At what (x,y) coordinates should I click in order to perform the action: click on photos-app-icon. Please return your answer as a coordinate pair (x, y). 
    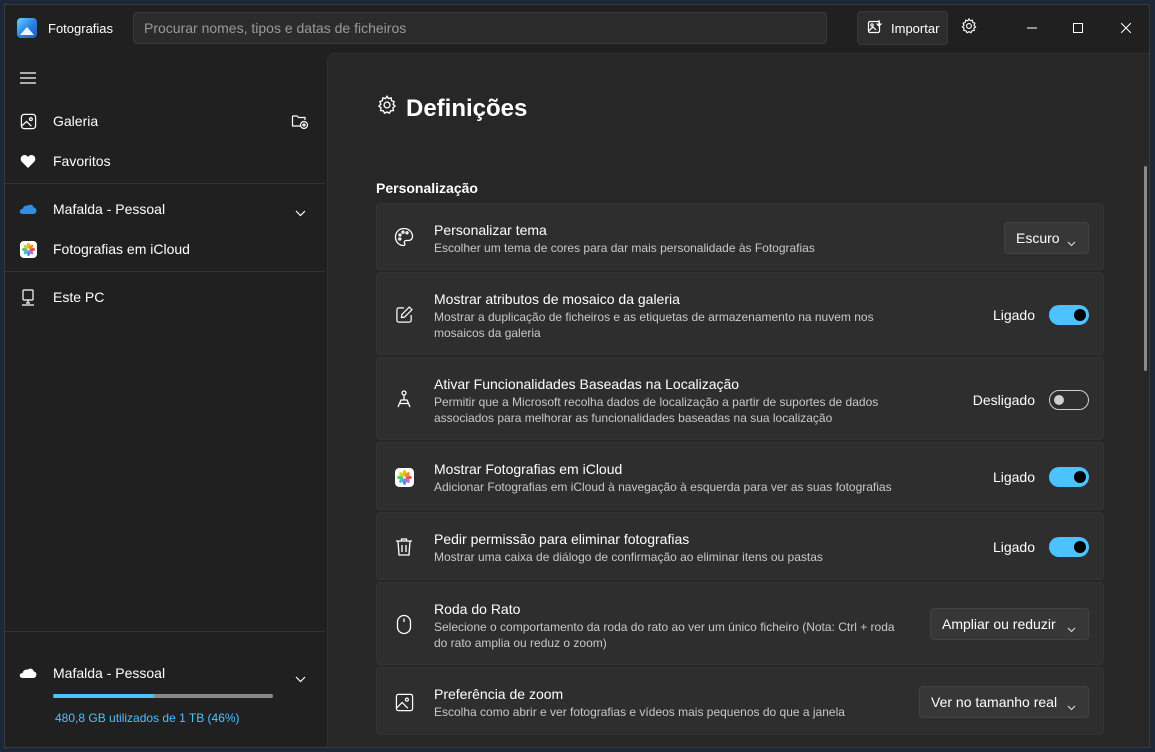
    Looking at the image, I should click on (27, 28).